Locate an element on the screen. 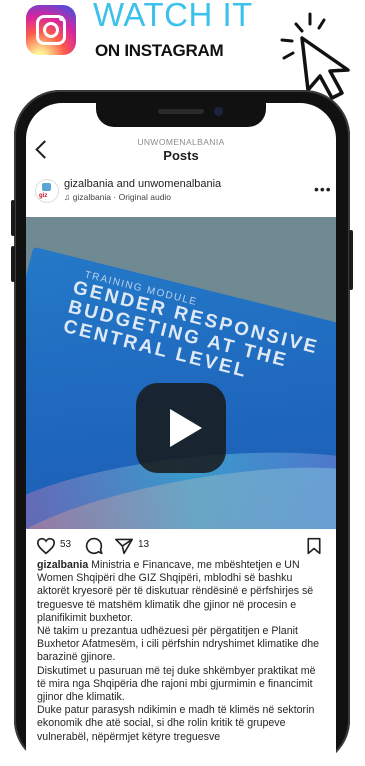 This screenshot has width=365, height=766. like-count: 53 is located at coordinates (66, 544).